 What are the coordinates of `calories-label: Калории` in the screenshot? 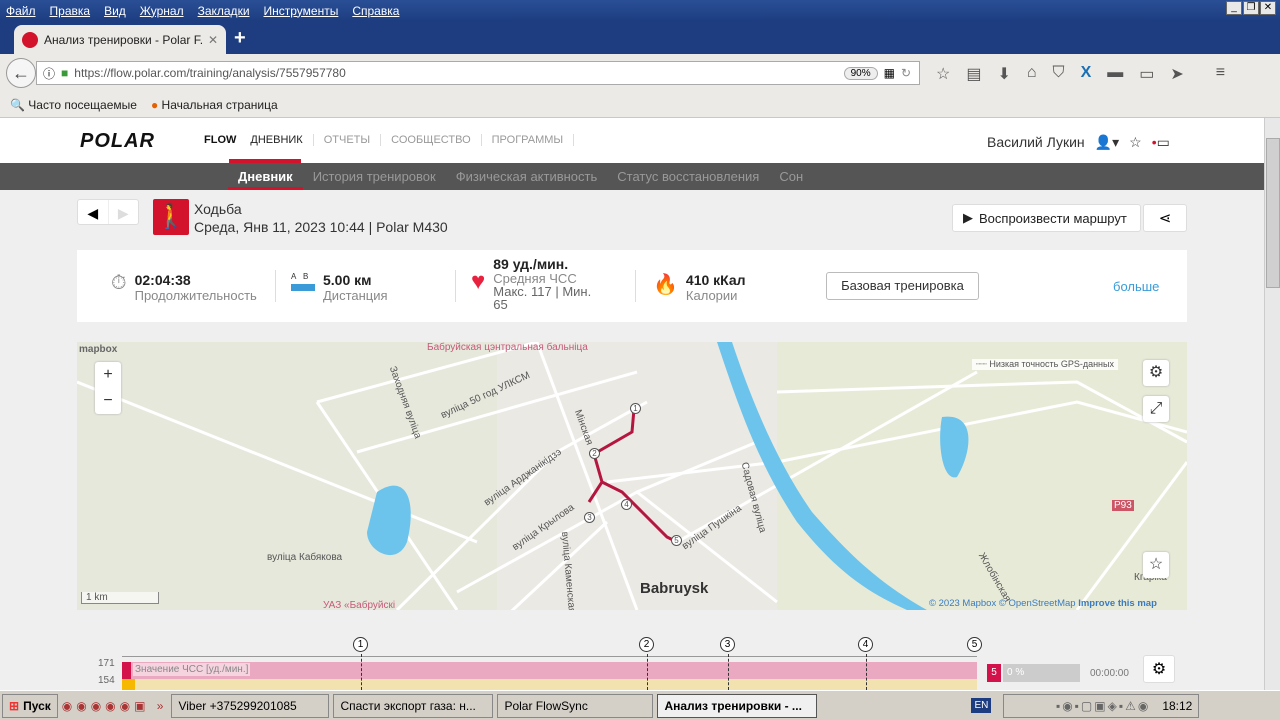 It's located at (711, 295).